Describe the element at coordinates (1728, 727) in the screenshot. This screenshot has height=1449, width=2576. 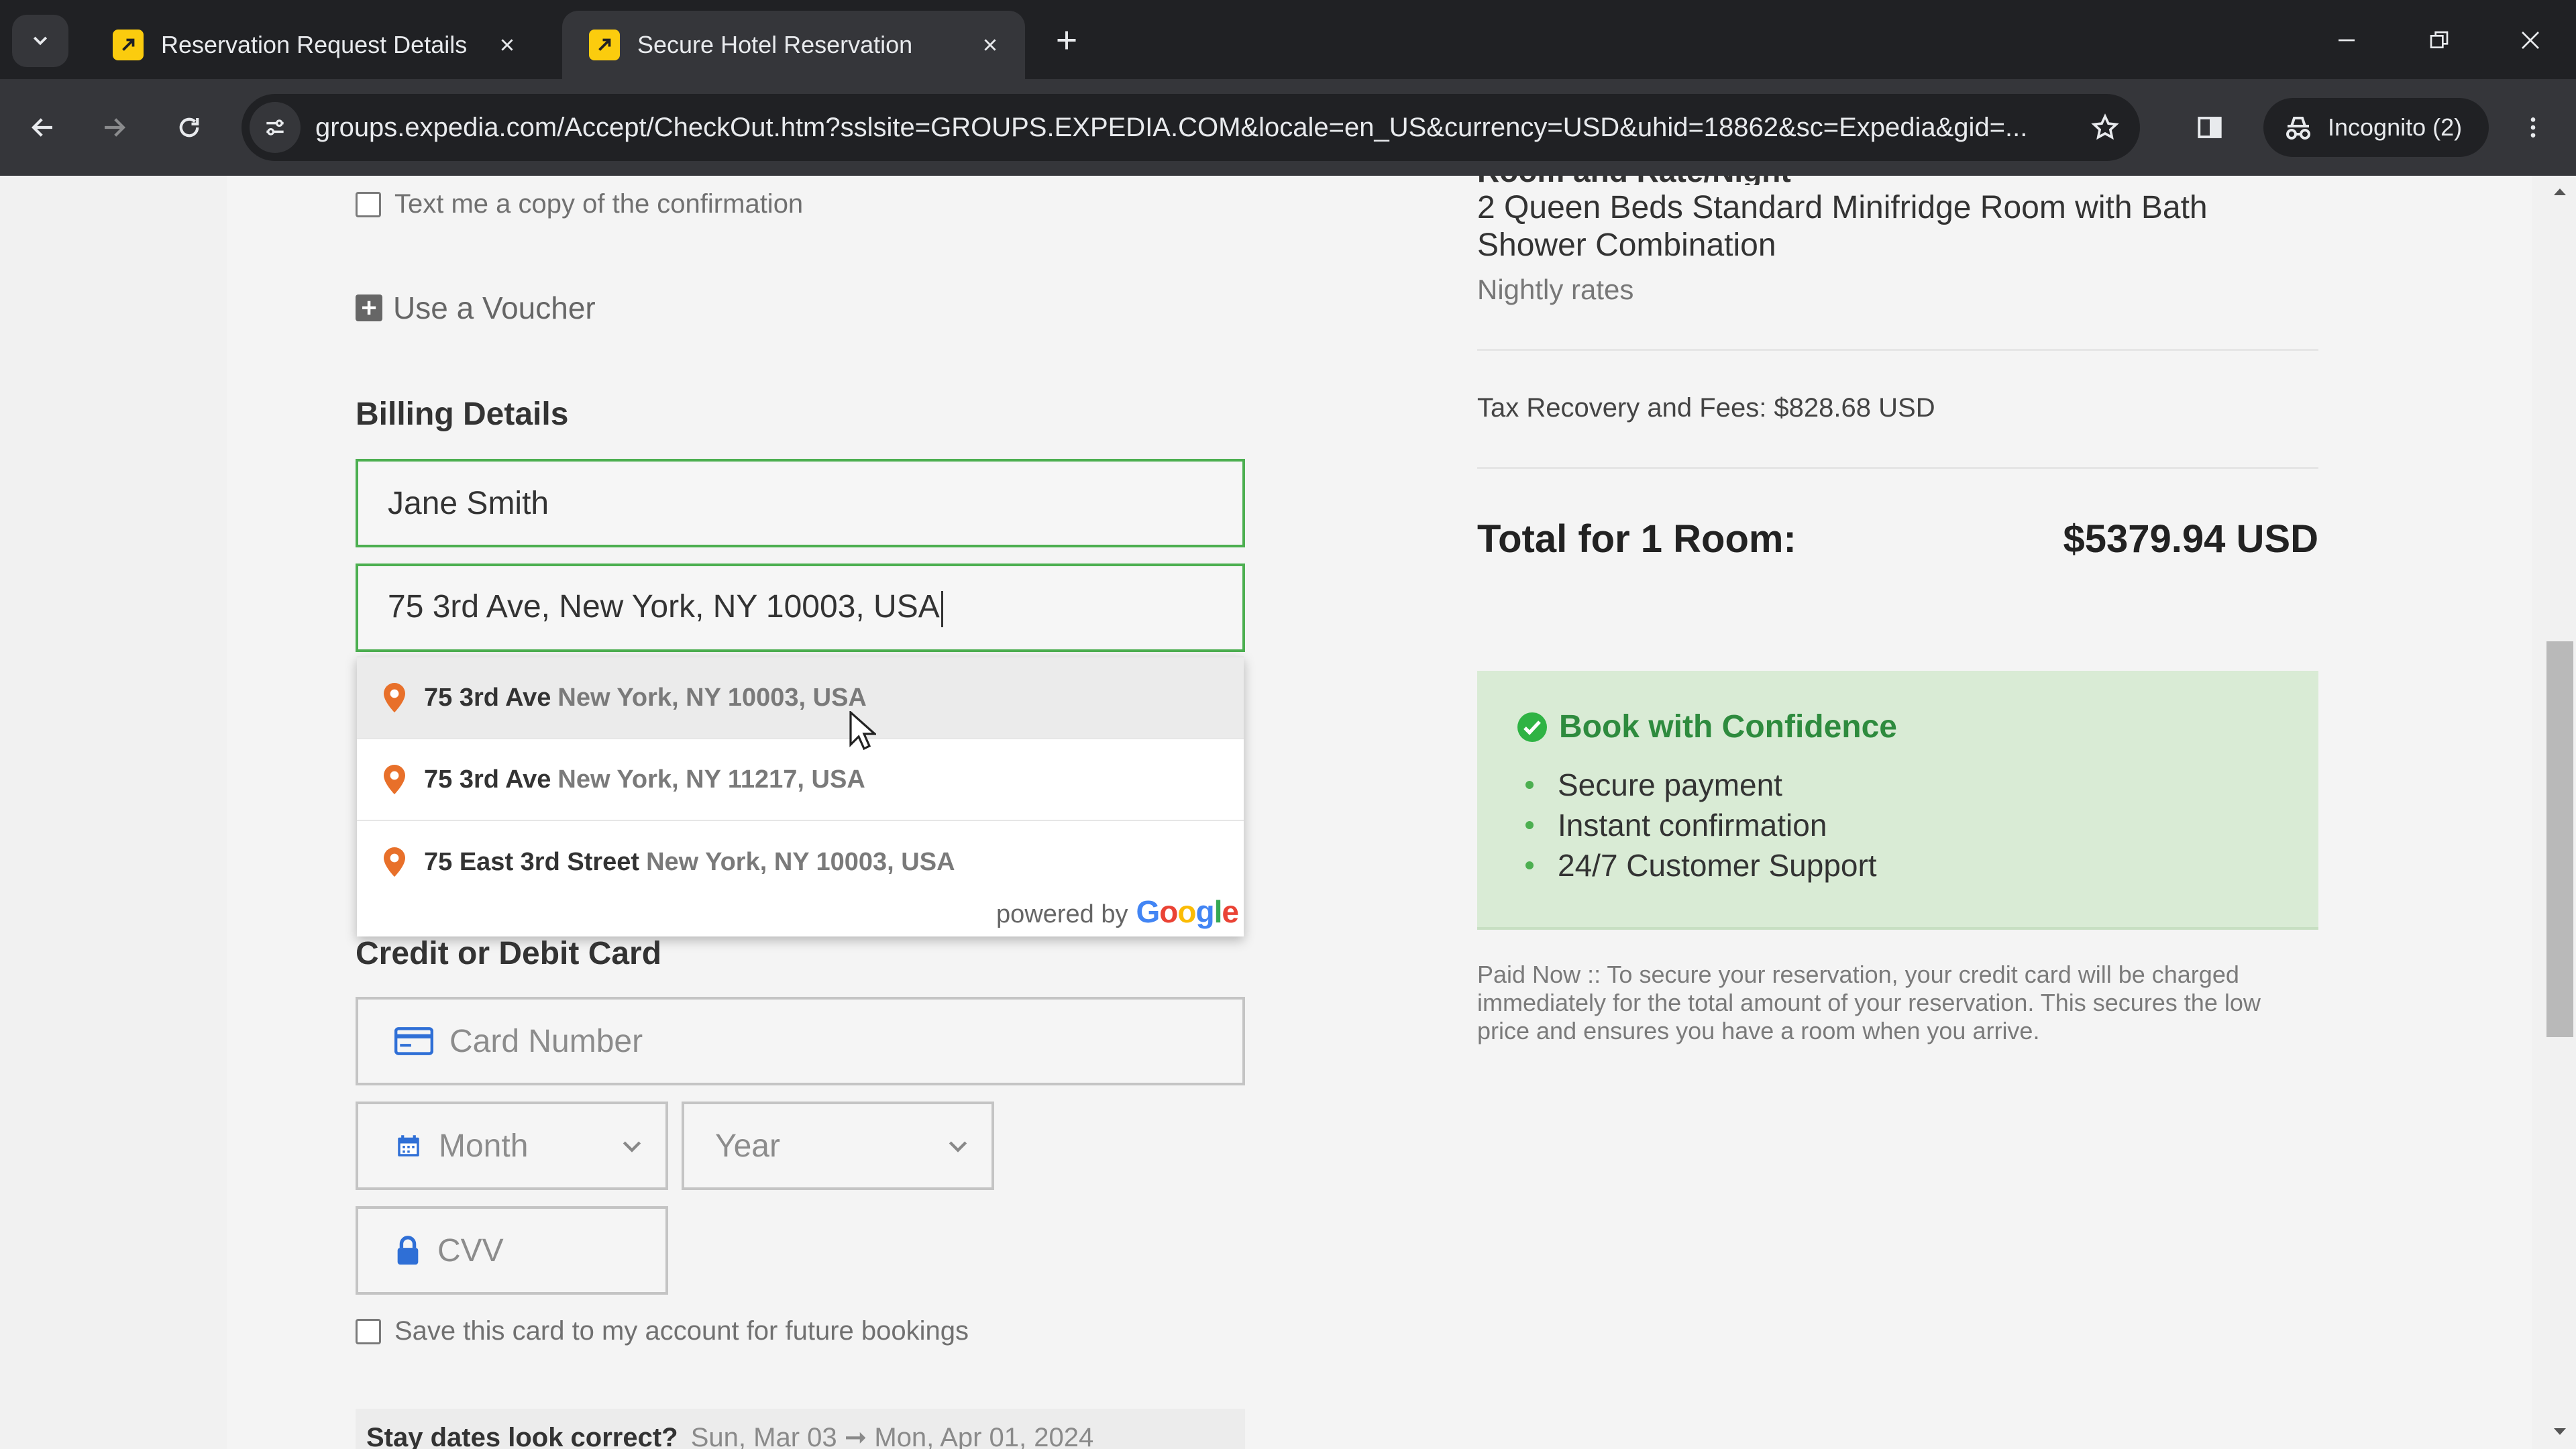
I see `confidence-title: Book with Confidence` at that location.